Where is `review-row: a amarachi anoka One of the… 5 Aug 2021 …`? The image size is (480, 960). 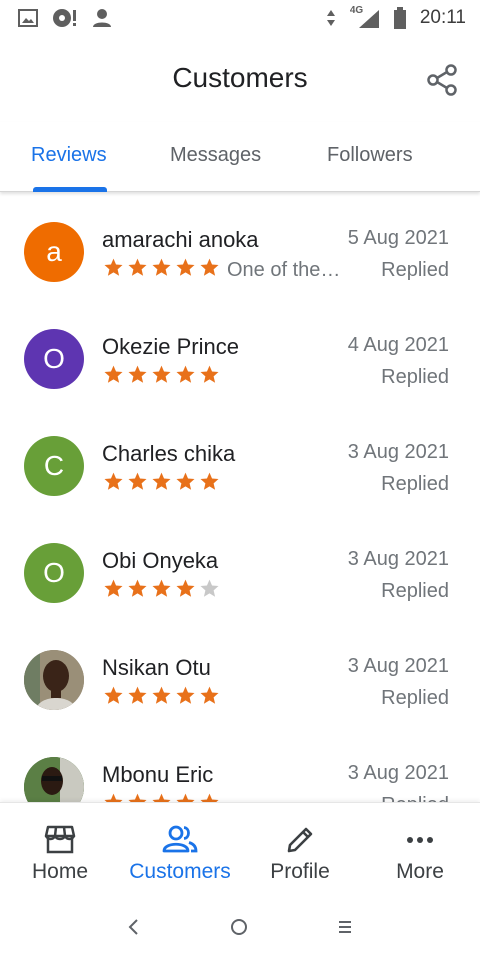 review-row: a amarachi anoka One of the… 5 Aug 2021 … is located at coordinates (240, 245).